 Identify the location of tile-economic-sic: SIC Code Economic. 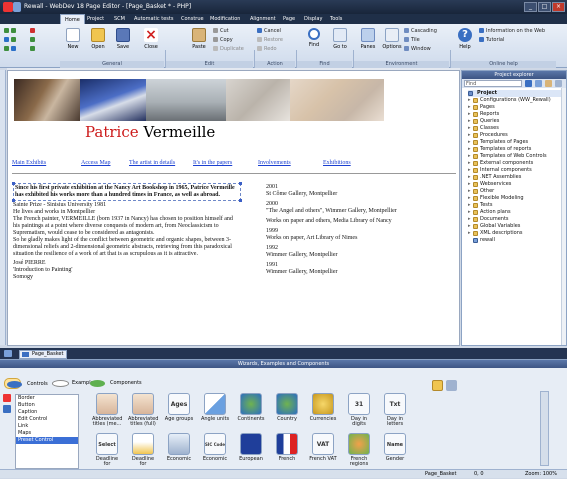
(215, 447).